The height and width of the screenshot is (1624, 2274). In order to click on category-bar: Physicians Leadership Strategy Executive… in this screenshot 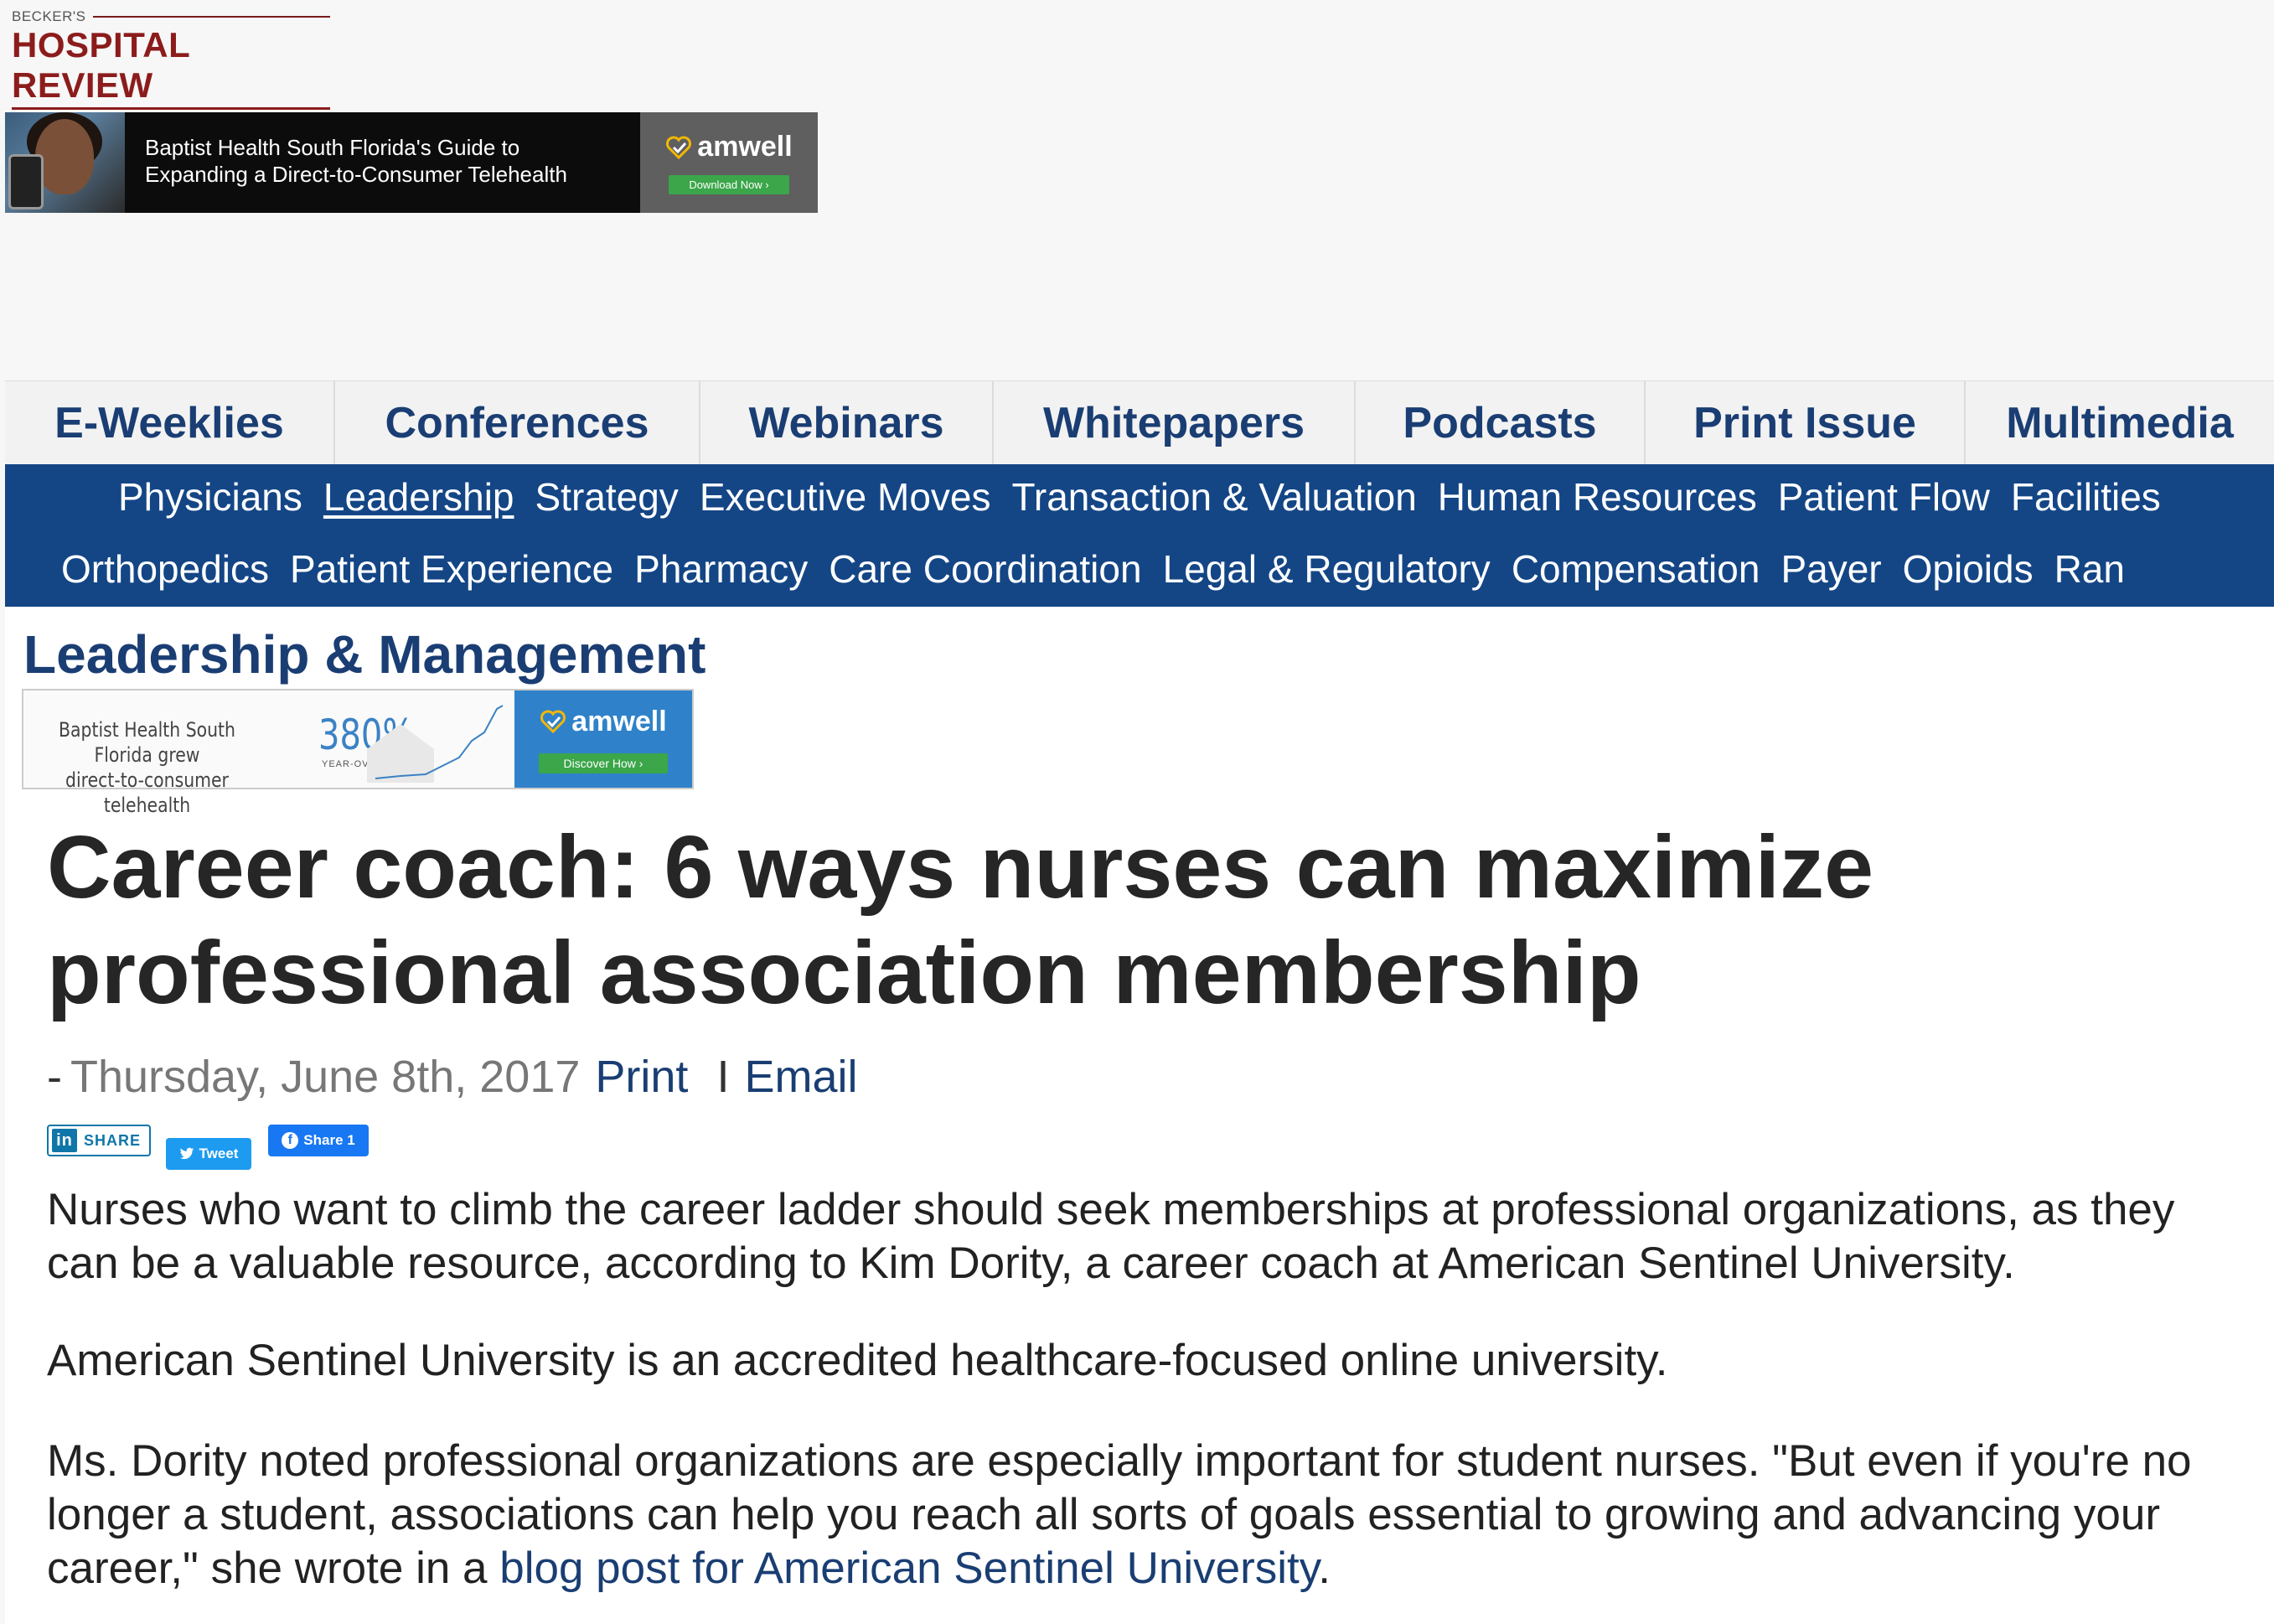, I will do `click(1140, 535)`.